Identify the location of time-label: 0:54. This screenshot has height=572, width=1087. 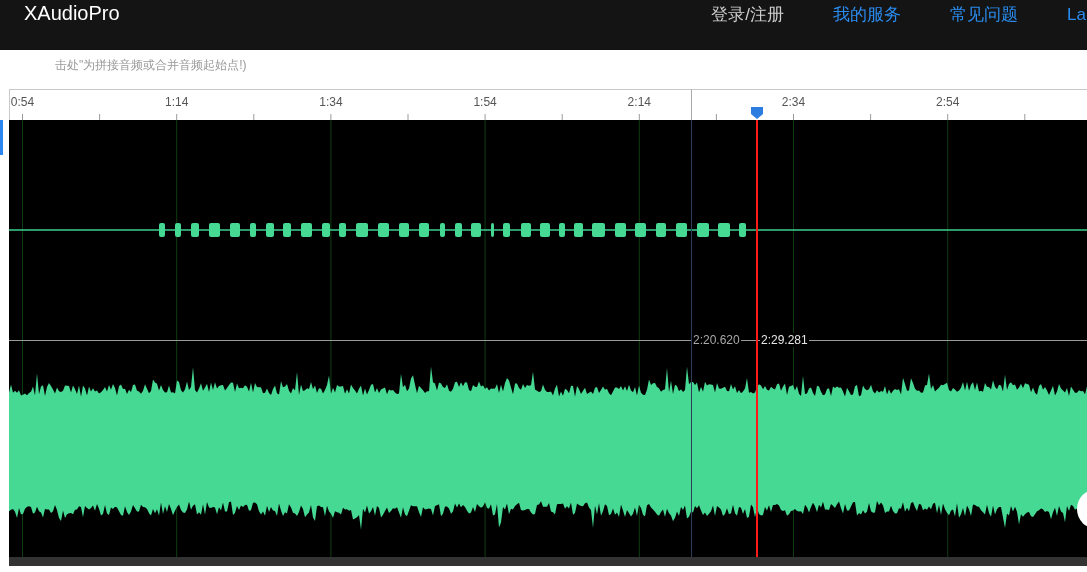
(22, 102).